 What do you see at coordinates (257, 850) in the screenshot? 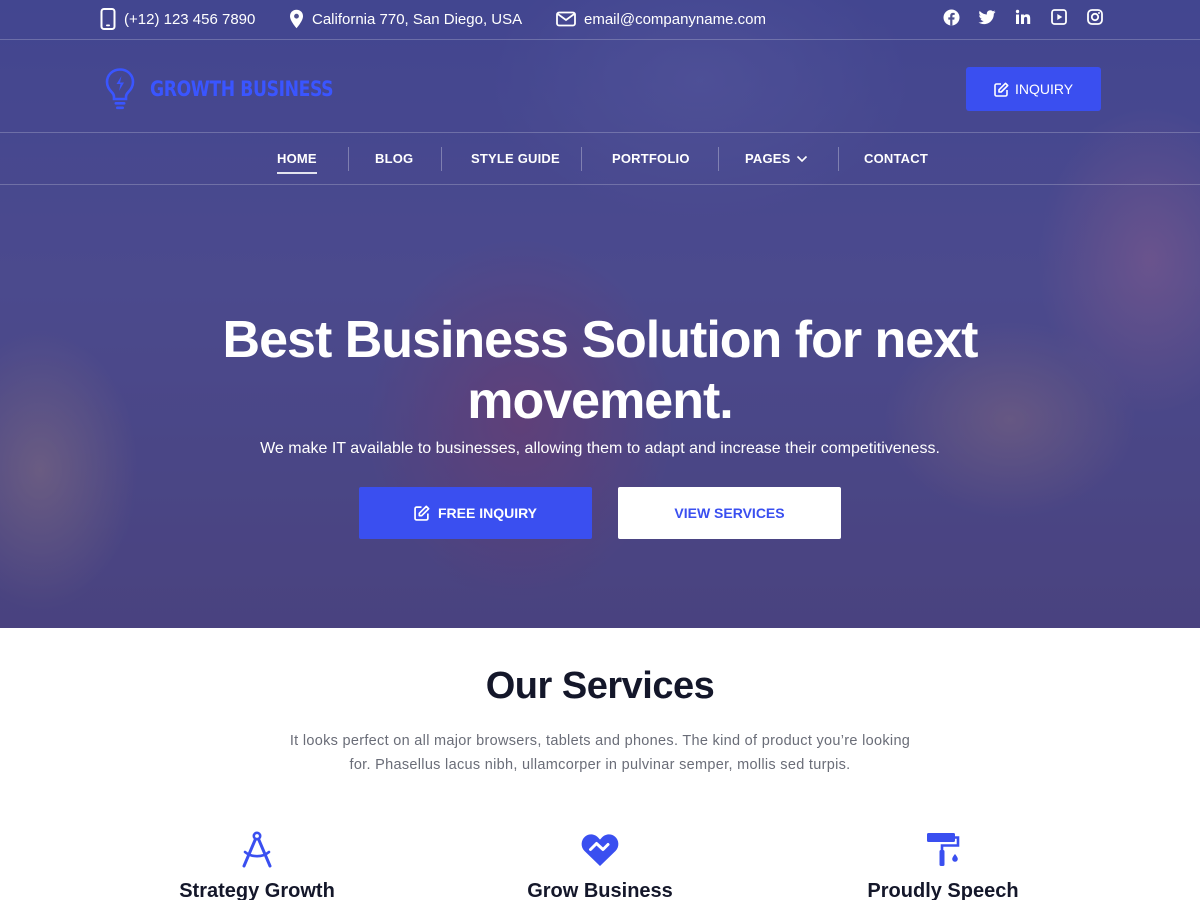
I see `compass-icon` at bounding box center [257, 850].